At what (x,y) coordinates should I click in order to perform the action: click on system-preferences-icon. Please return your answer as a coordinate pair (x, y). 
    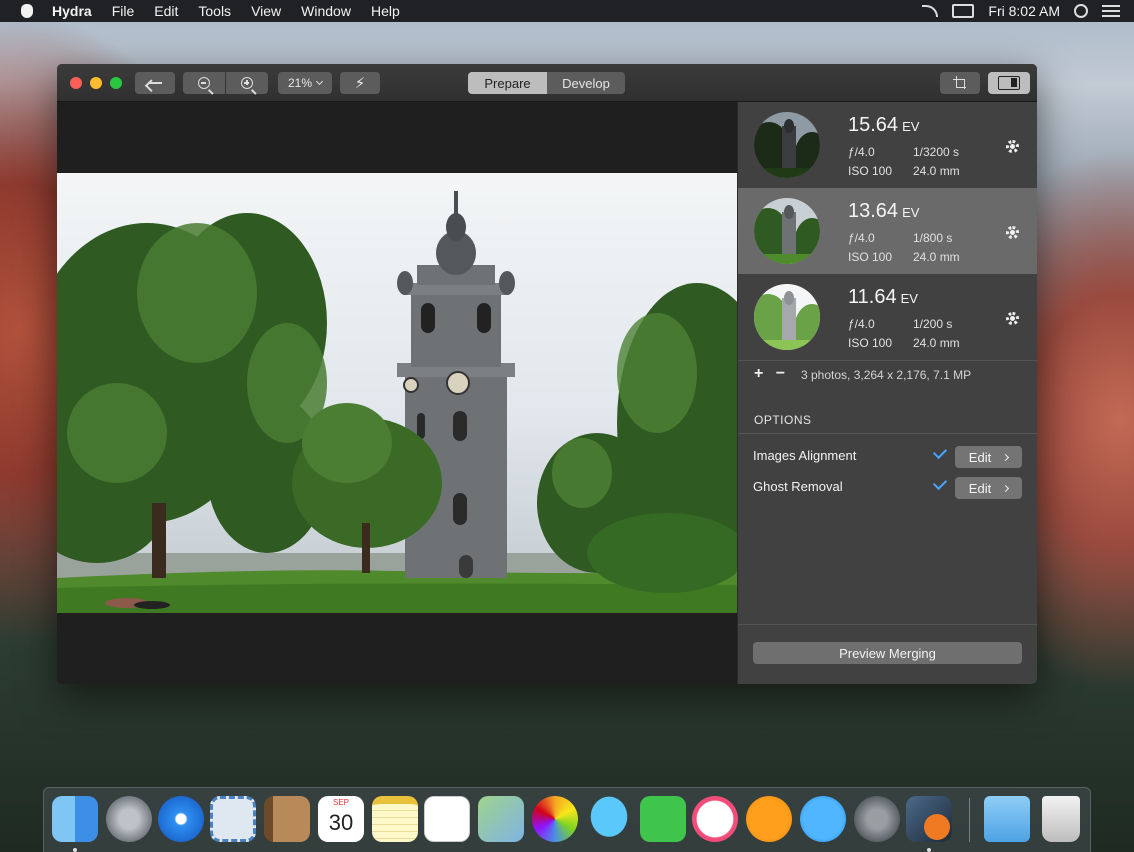
    Looking at the image, I should click on (877, 819).